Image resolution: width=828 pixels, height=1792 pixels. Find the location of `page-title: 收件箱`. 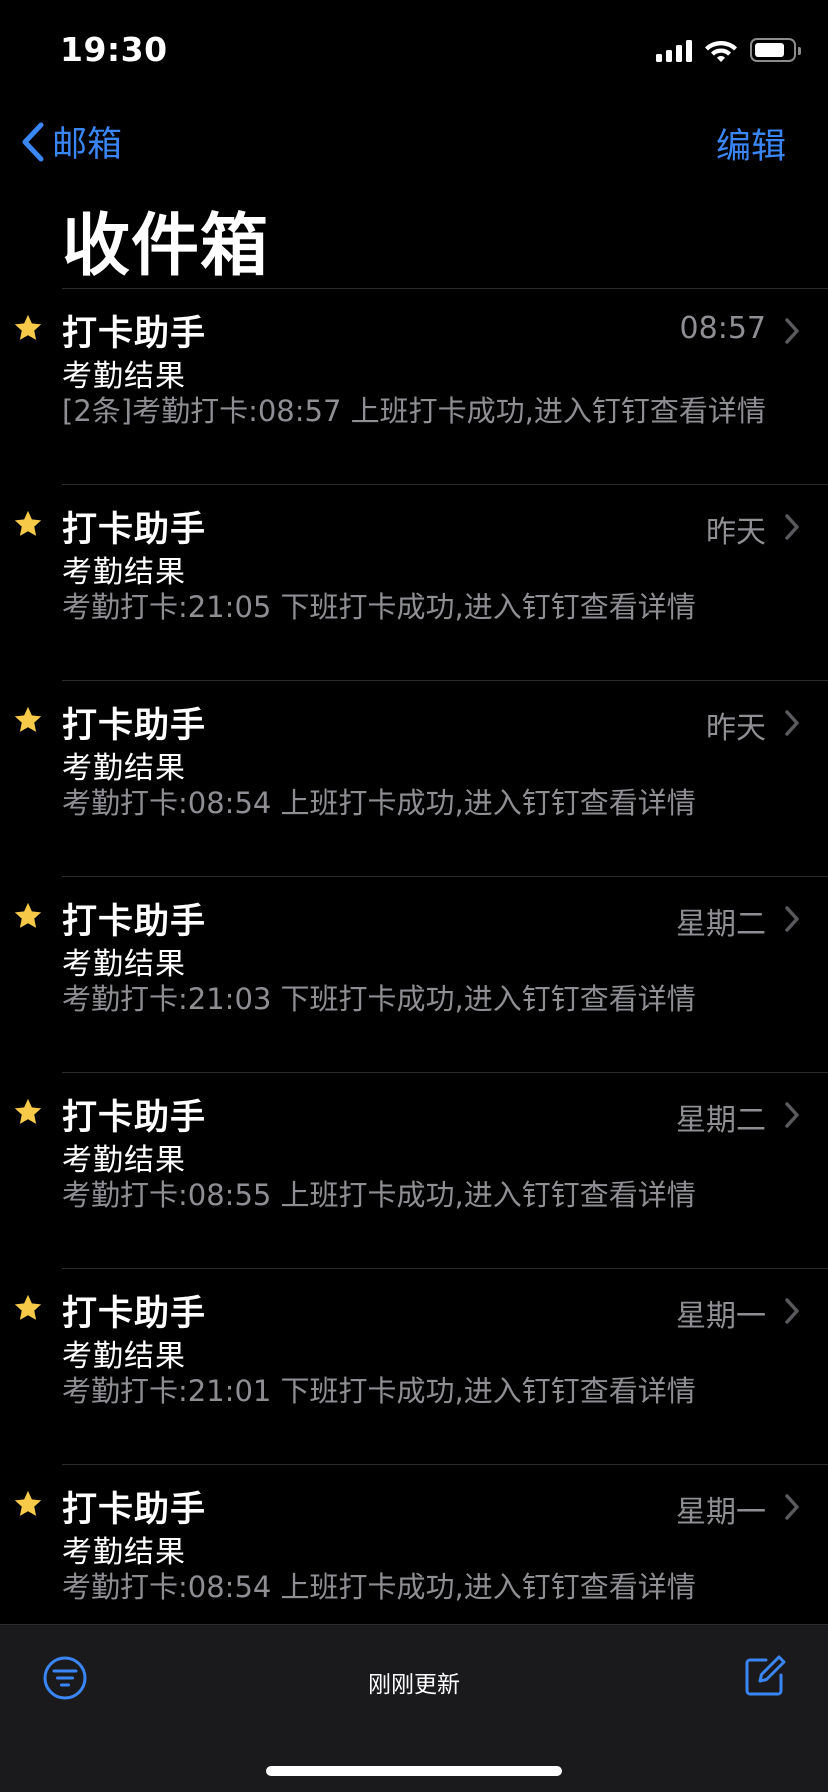

page-title: 收件箱 is located at coordinates (166, 246).